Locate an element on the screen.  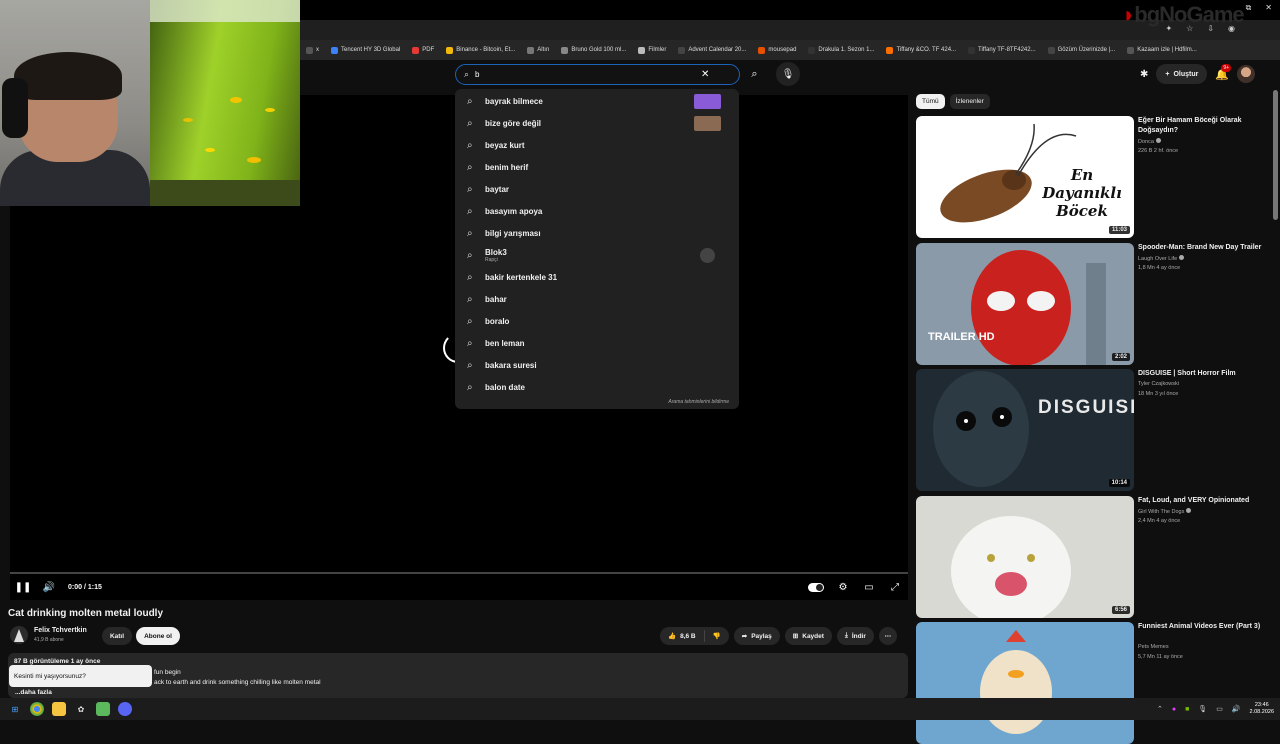
join-button: Katıl is located at coordinates (117, 636).